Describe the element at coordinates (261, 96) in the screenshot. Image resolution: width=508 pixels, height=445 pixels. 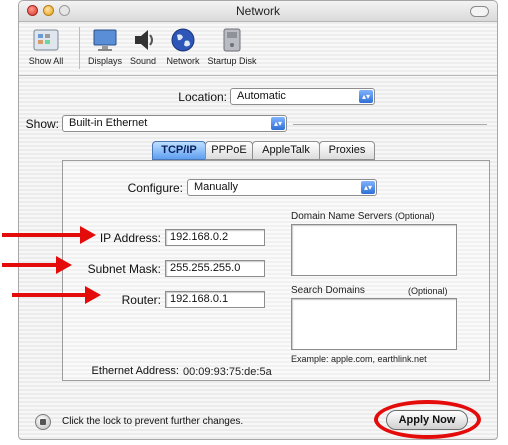
I see `location-value: Automatic` at that location.